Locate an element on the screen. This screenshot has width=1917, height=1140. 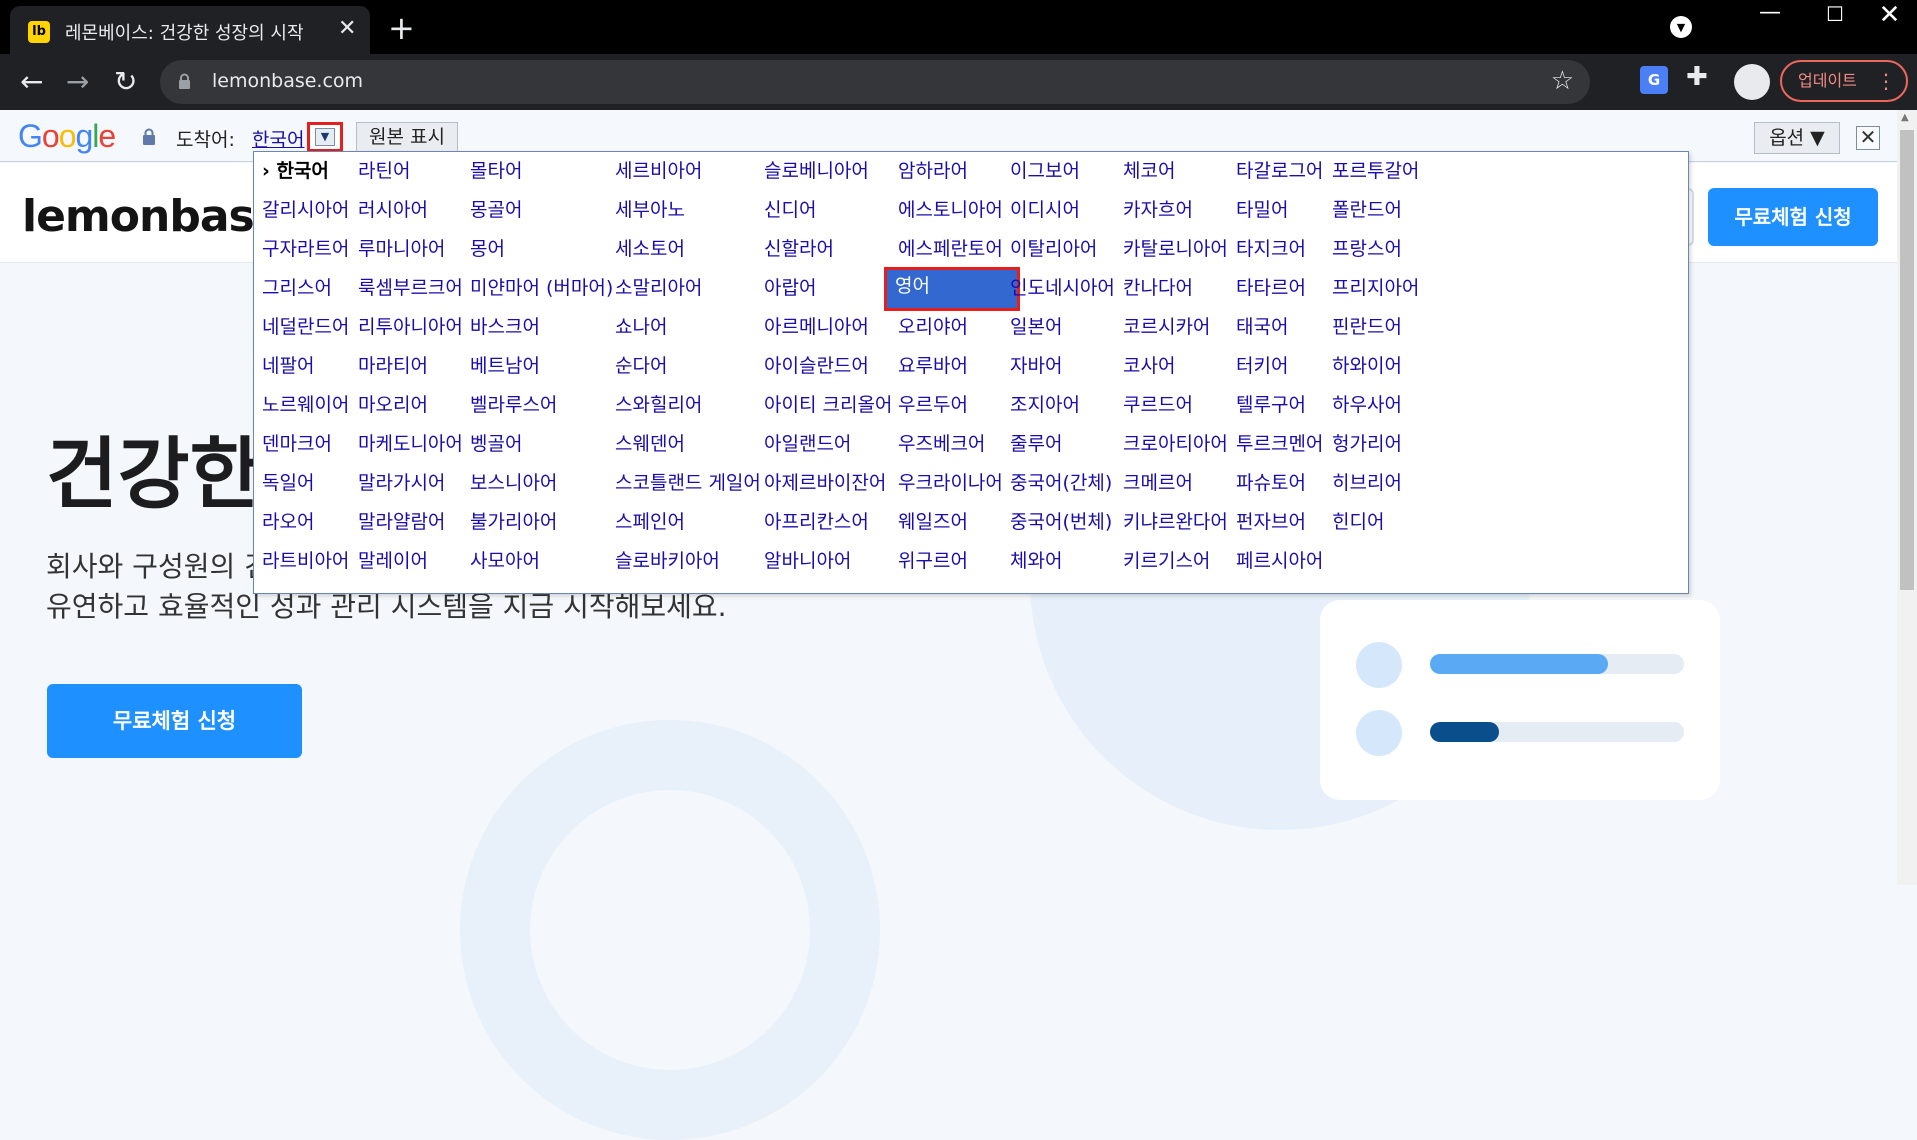
language-option: 바스크어 is located at coordinates (505, 327).